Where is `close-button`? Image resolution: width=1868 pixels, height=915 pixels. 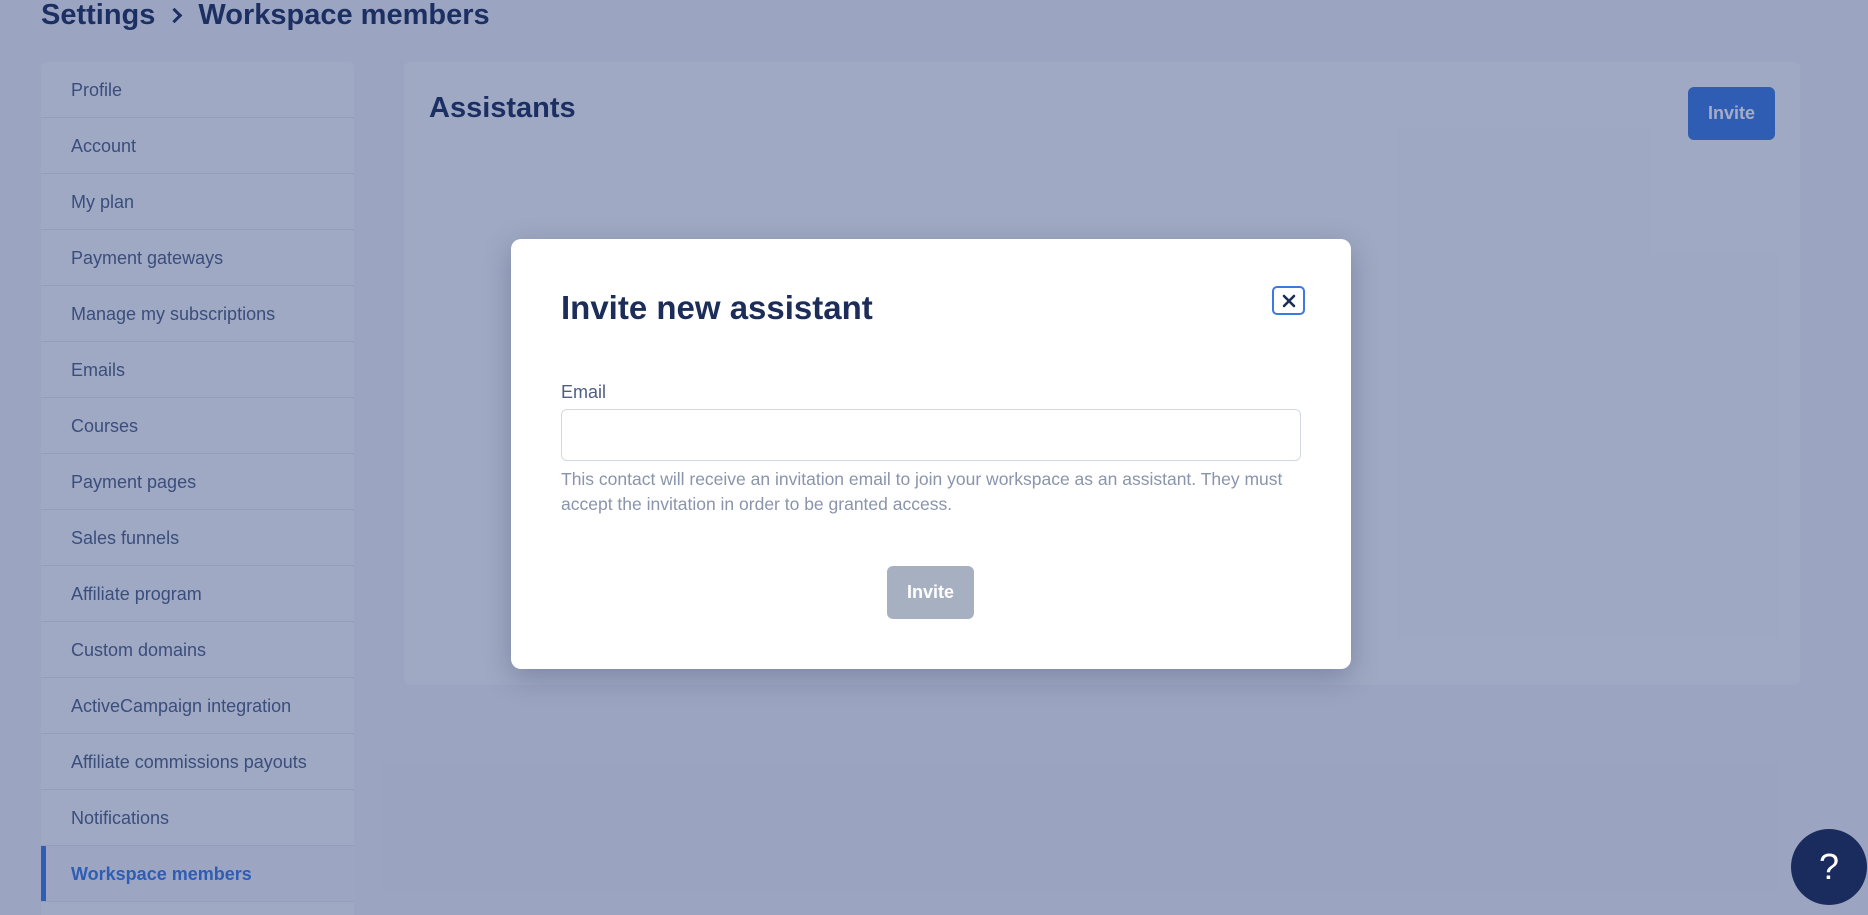
close-button is located at coordinates (1288, 300).